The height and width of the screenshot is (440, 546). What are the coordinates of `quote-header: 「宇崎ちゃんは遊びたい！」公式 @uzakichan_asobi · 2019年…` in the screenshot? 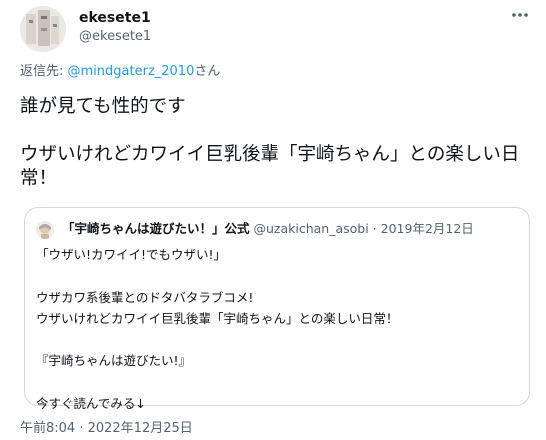 It's located at (268, 229).